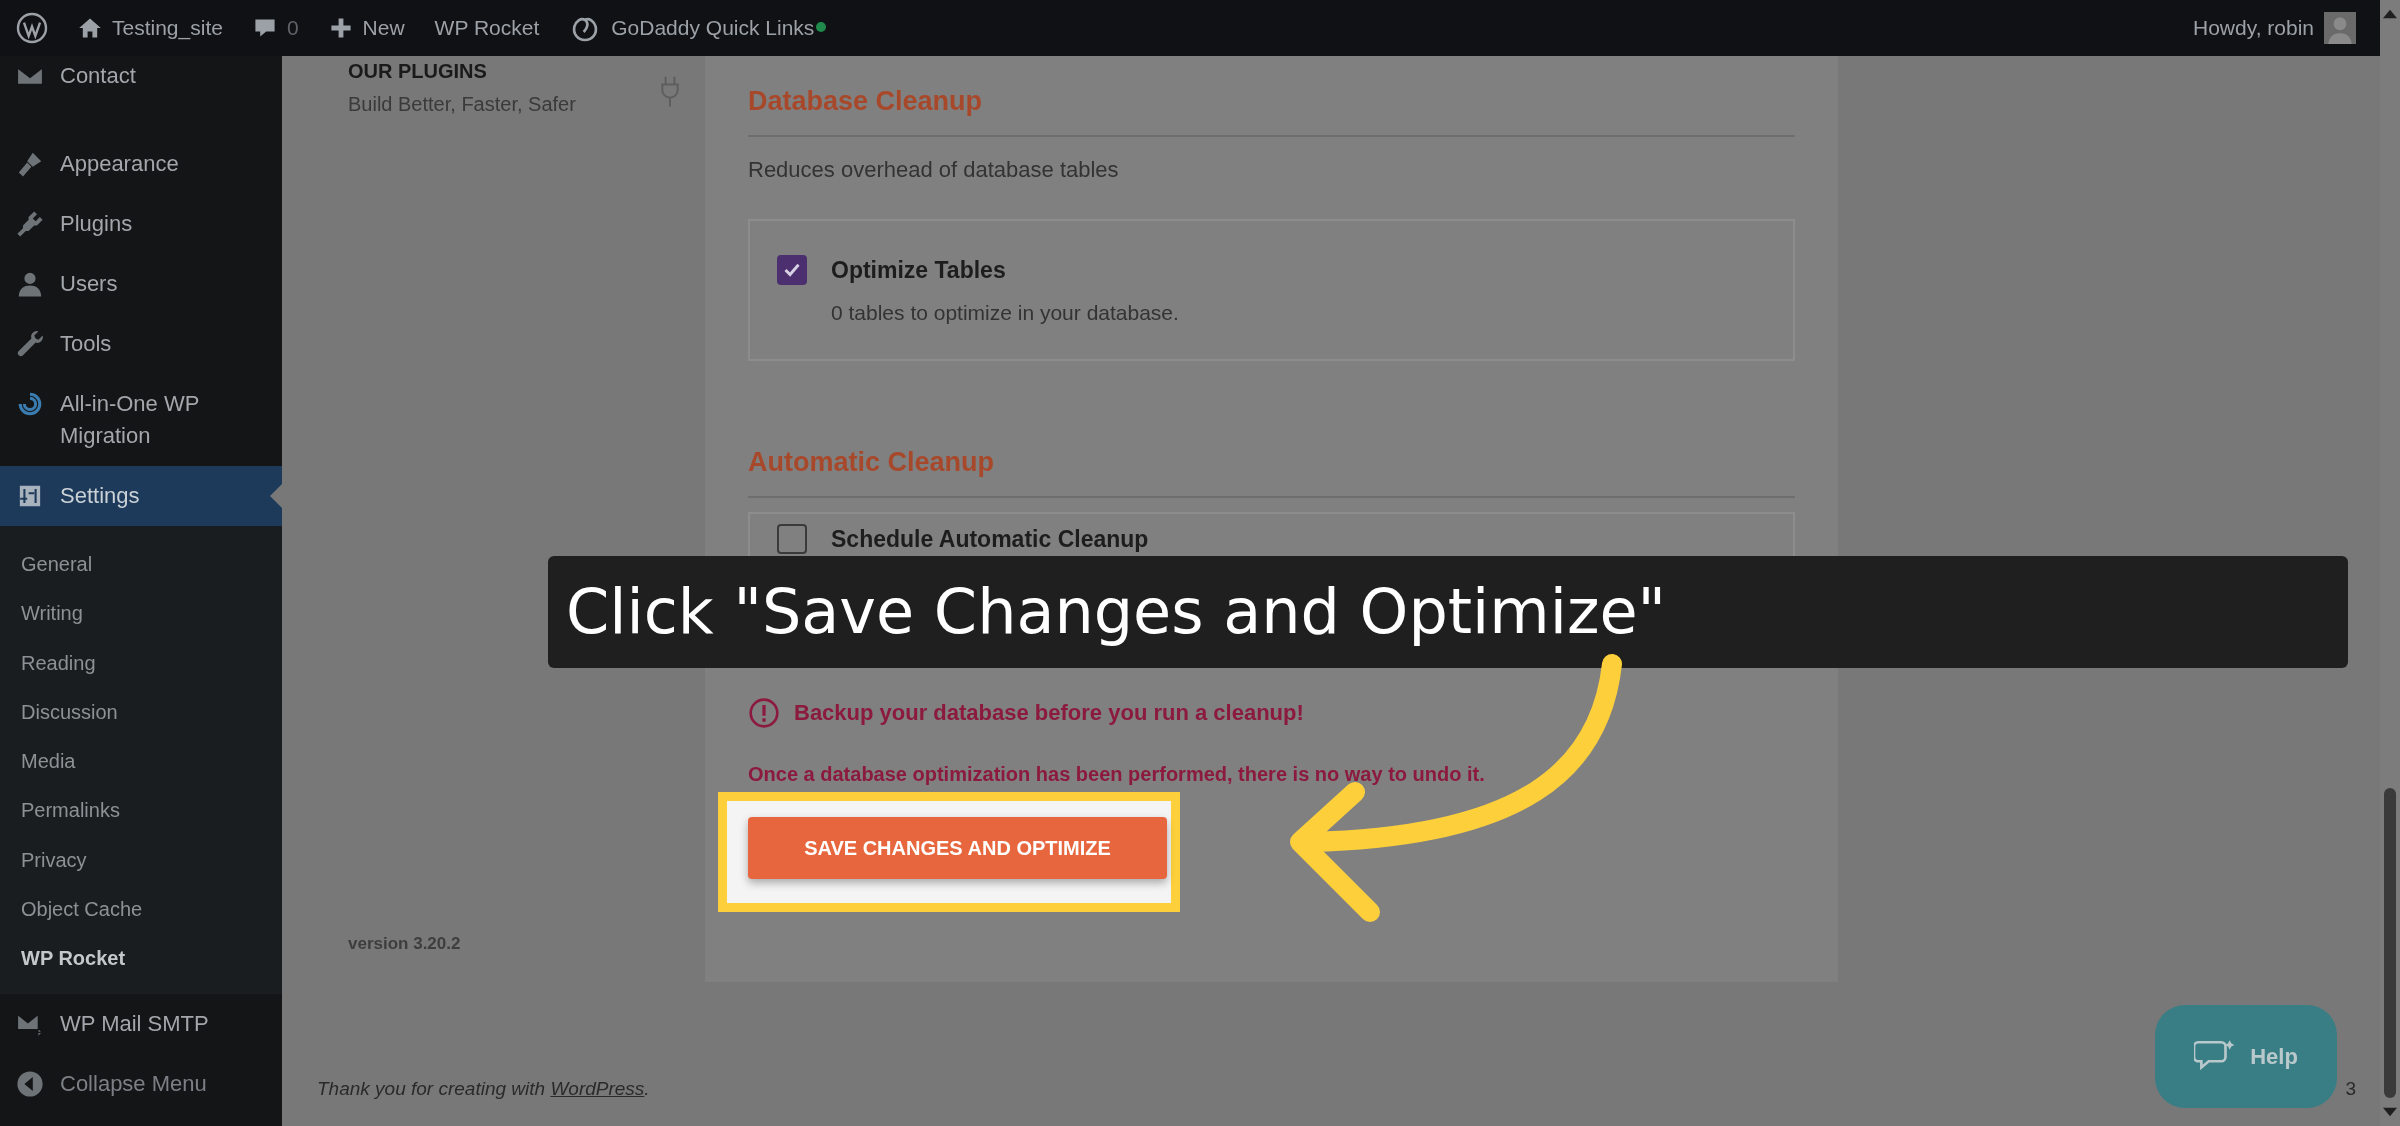  I want to click on submenu-item: Discussion, so click(141, 712).